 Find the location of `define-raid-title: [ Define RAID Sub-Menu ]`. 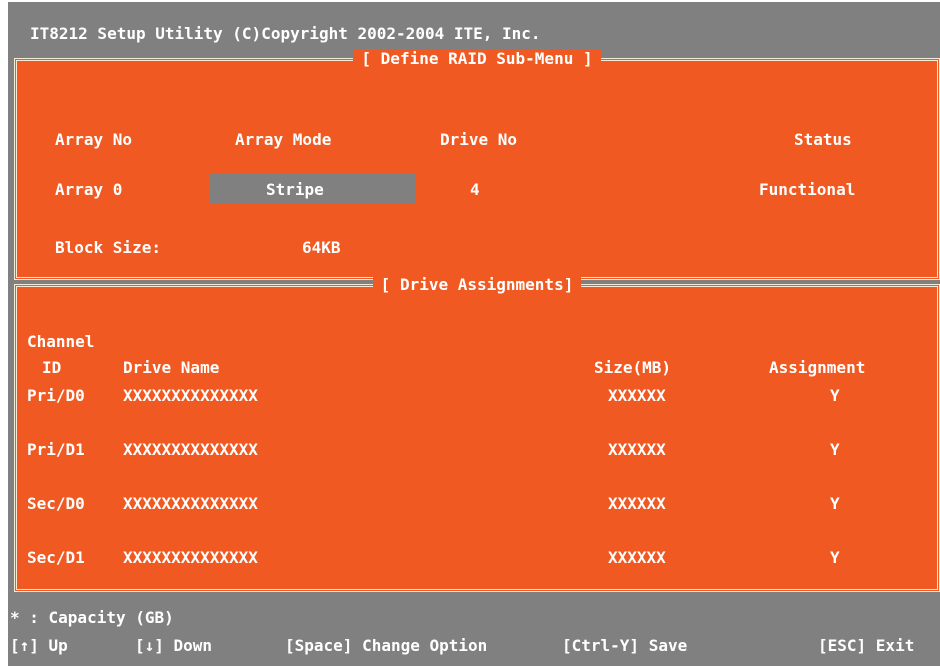

define-raid-title: [ Define RAID Sub-Menu ] is located at coordinates (477, 58).